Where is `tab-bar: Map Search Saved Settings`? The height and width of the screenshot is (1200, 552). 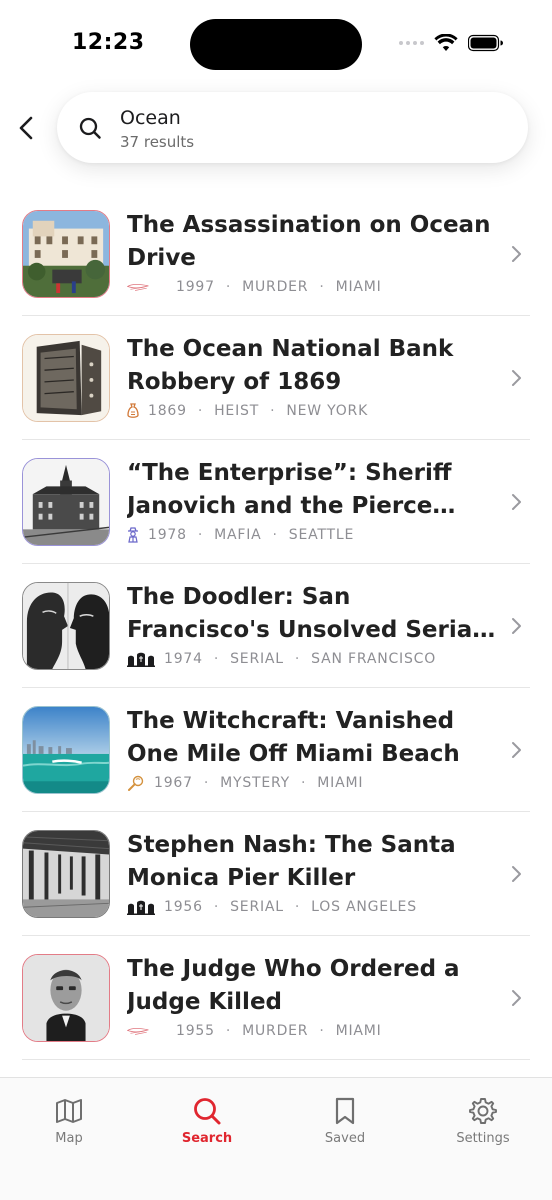 tab-bar: Map Search Saved Settings is located at coordinates (276, 1138).